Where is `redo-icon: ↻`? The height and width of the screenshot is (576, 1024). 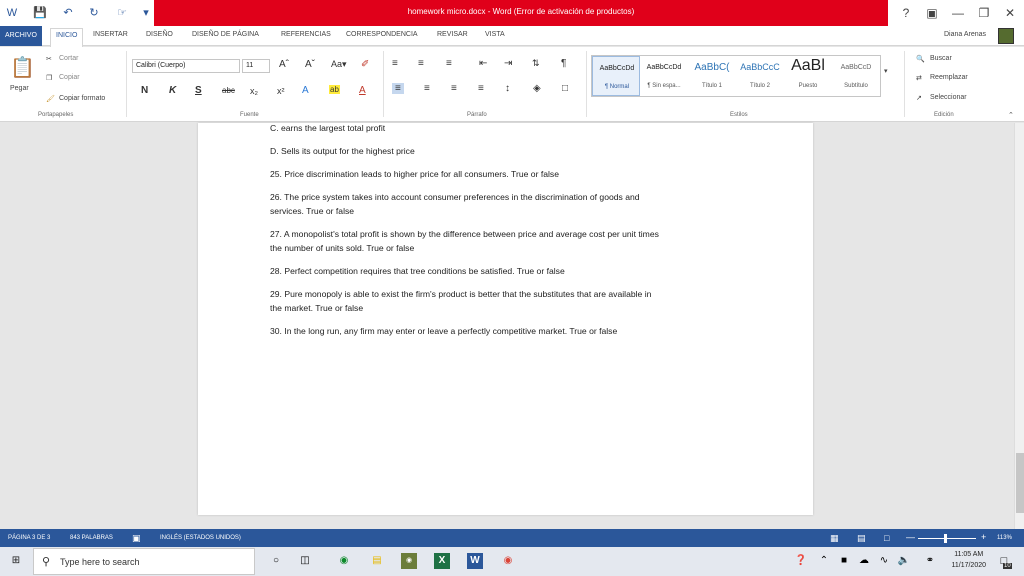 redo-icon: ↻ is located at coordinates (94, 13).